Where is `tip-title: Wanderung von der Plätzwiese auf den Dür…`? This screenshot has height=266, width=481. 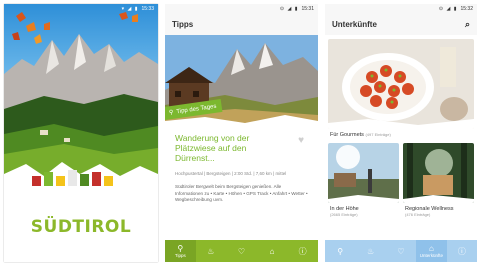 tip-title: Wanderung von der Plätzwiese auf den Dür… is located at coordinates (230, 148).